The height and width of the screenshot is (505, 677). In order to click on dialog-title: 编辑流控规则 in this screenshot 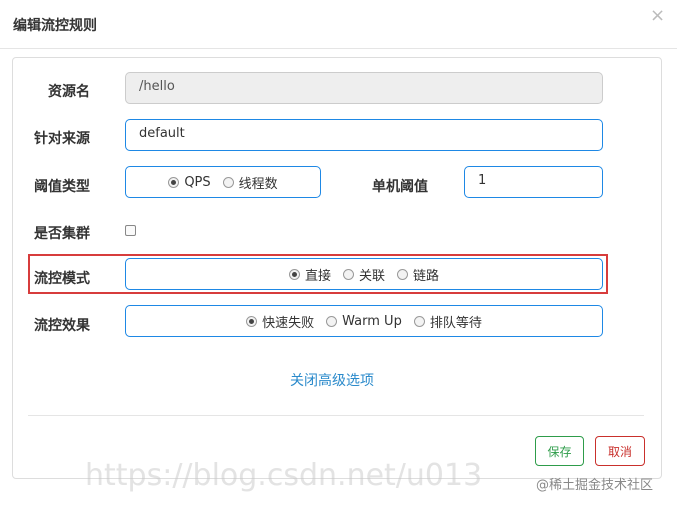, I will do `click(55, 26)`.